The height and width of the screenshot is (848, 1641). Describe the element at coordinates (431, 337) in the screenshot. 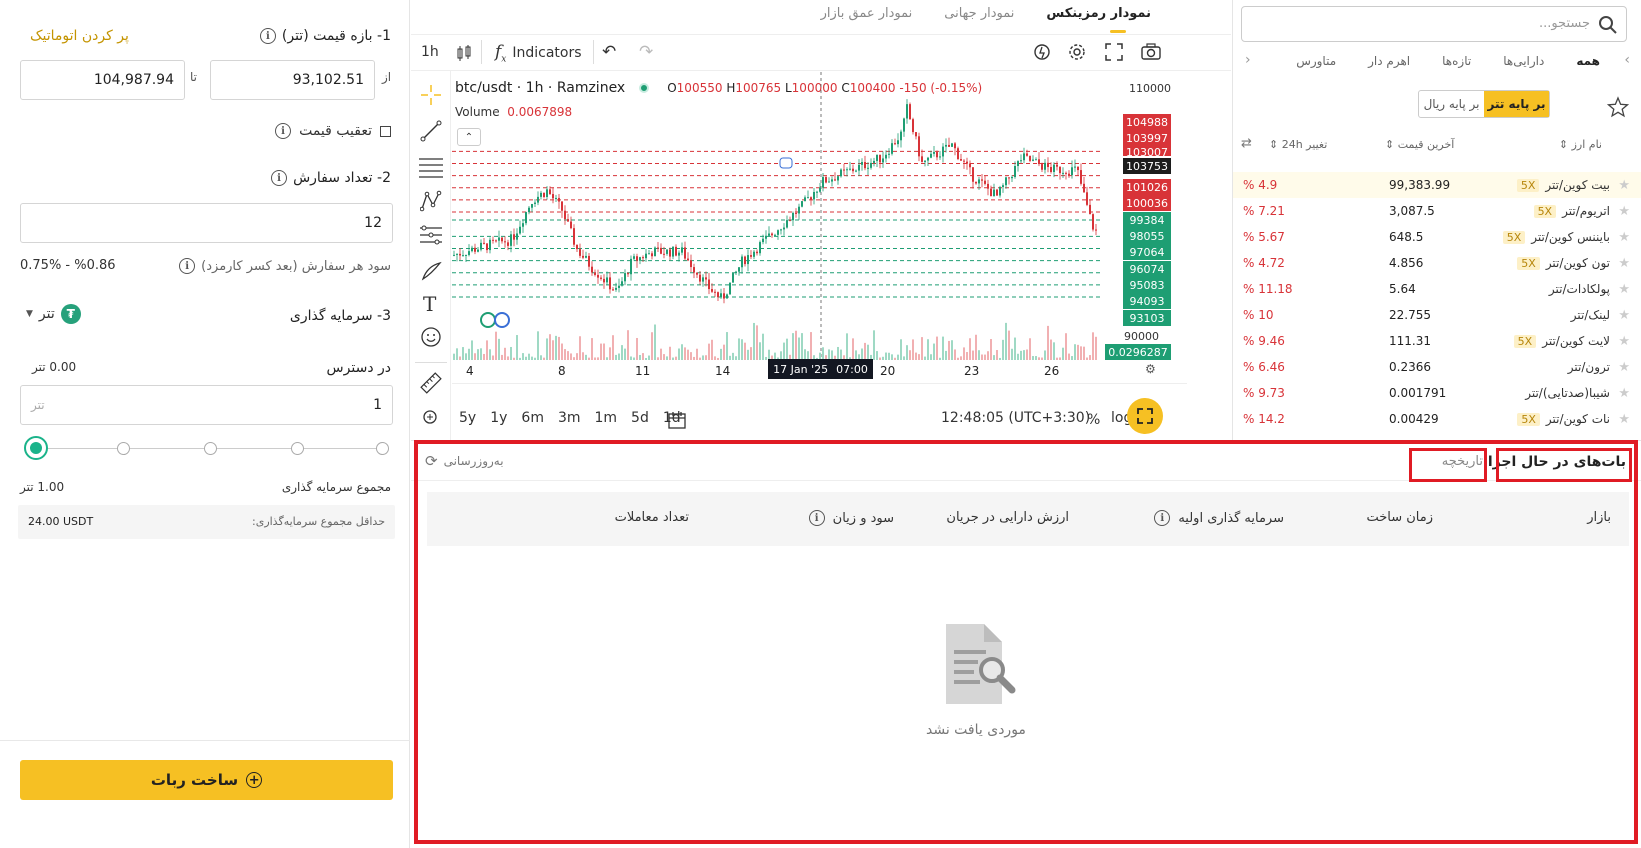

I see `emoji-icon` at that location.